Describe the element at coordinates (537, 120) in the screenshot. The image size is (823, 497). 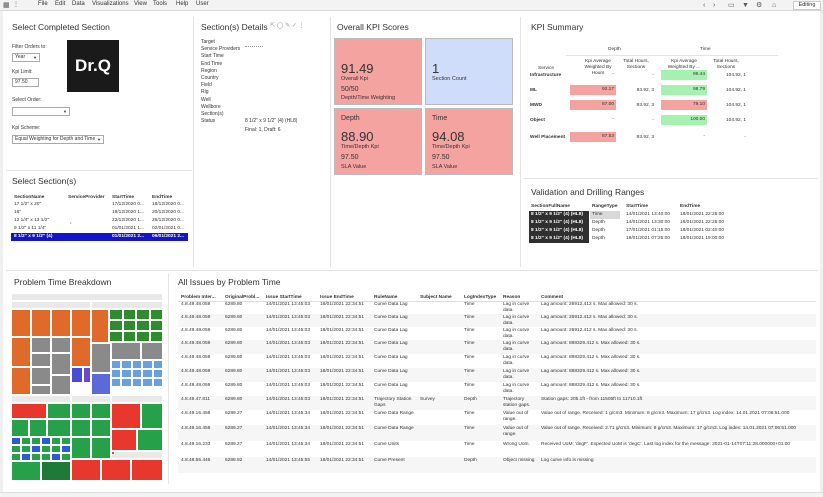
I see `kpi-service-cell: Object` at that location.